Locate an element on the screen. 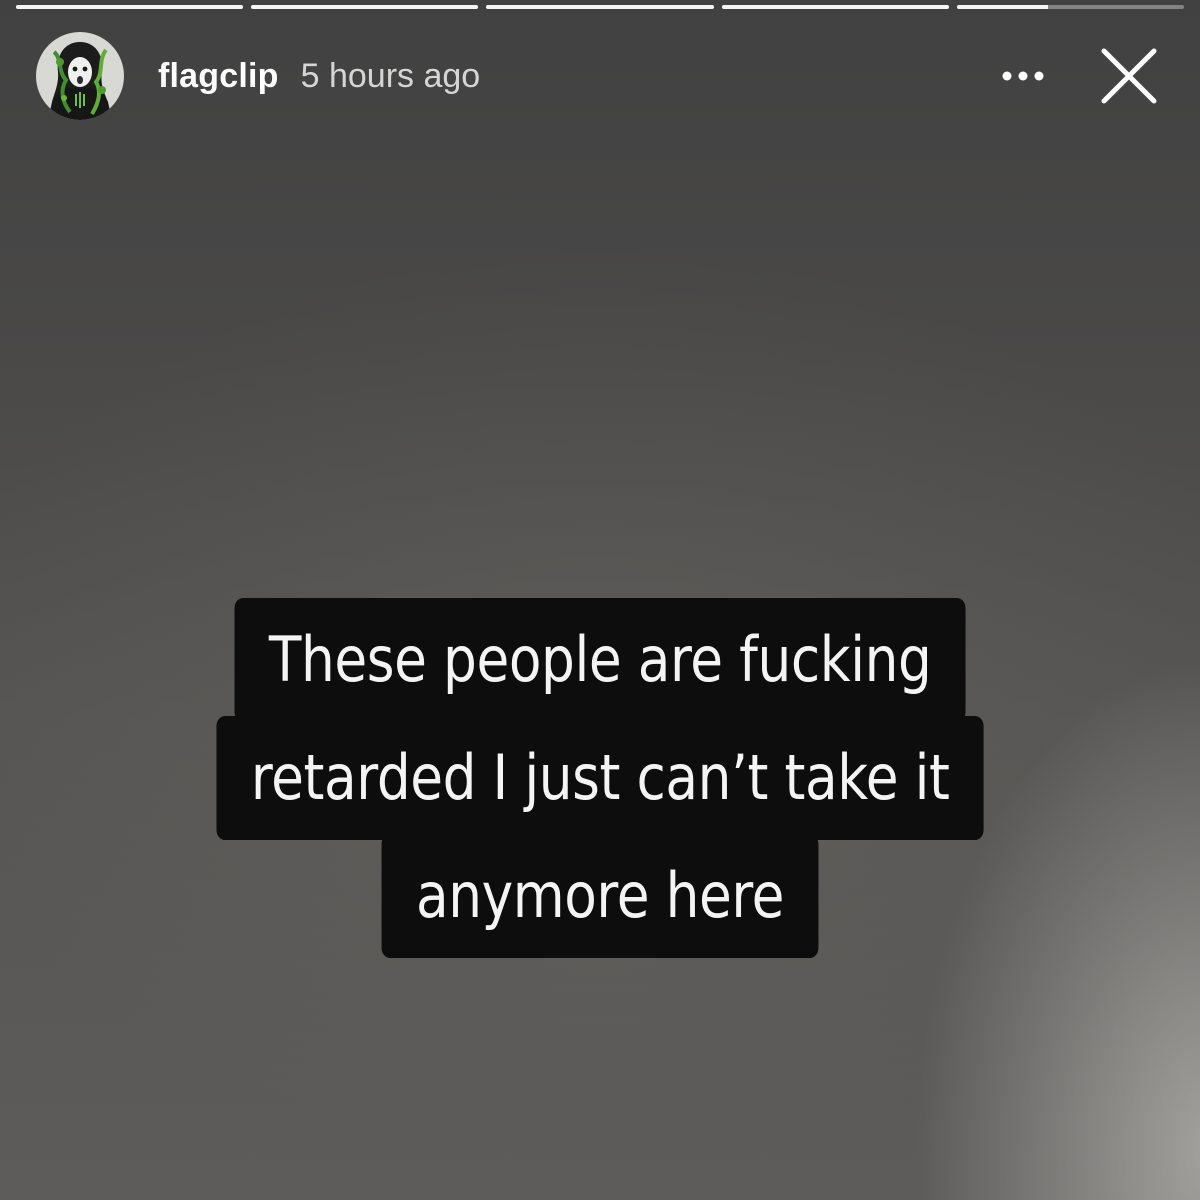 Image resolution: width=1200 pixels, height=1200 pixels. story-timestamp: 5 hours ago is located at coordinates (390, 75).